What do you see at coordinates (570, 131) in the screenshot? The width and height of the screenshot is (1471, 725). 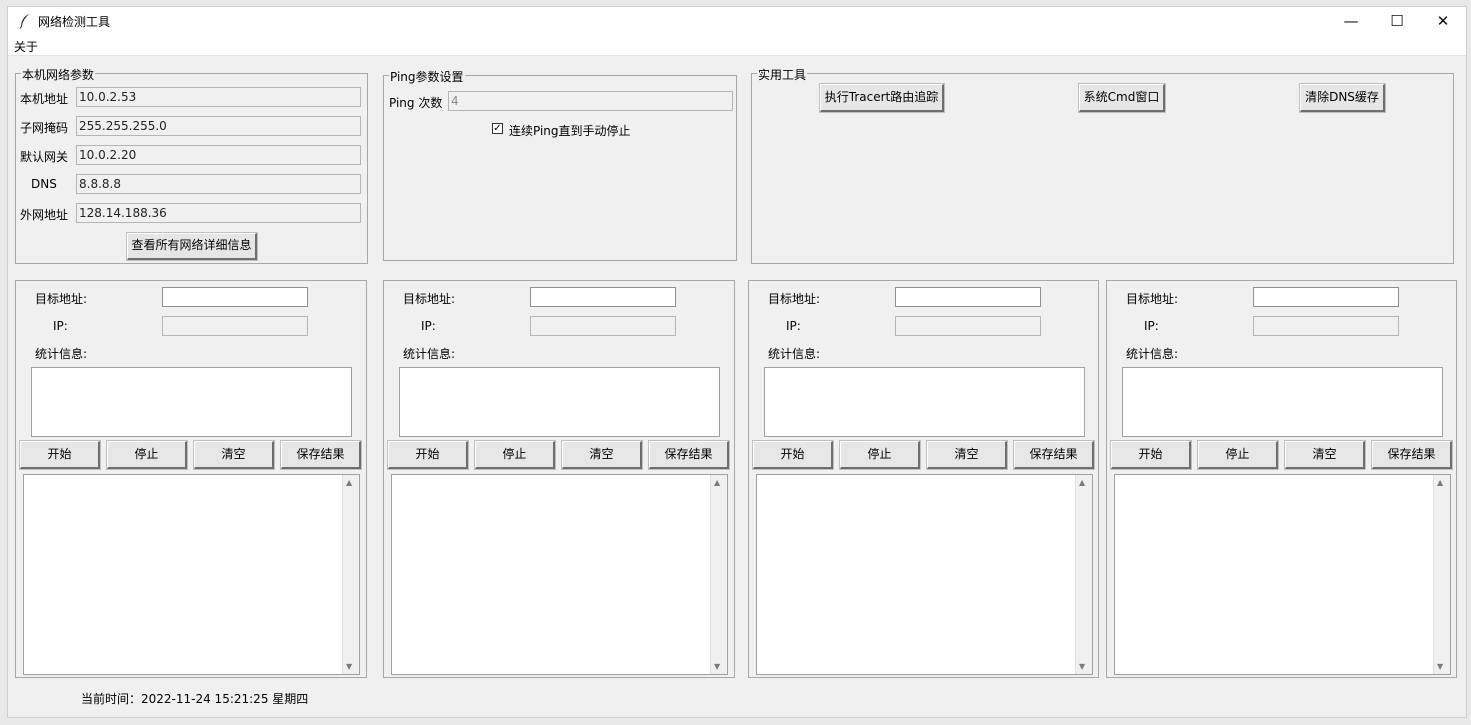 I see `continuous-ping-label: 连续Ping直到手动停止` at bounding box center [570, 131].